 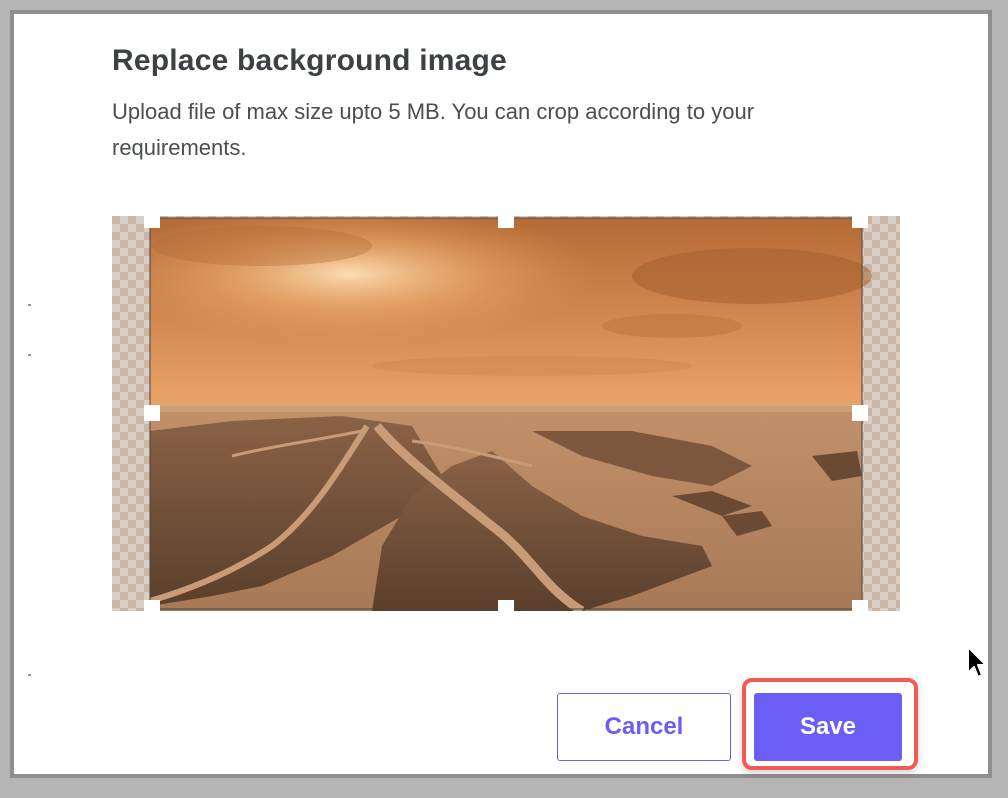 I want to click on dialog-title: Replace background image, so click(x=309, y=60).